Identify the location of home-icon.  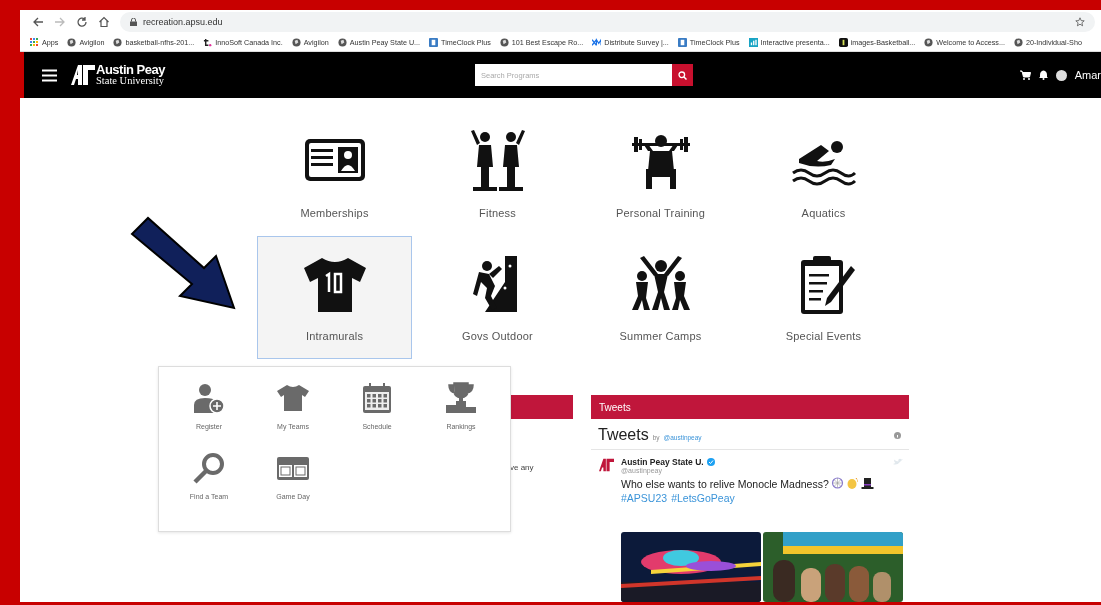
(104, 22).